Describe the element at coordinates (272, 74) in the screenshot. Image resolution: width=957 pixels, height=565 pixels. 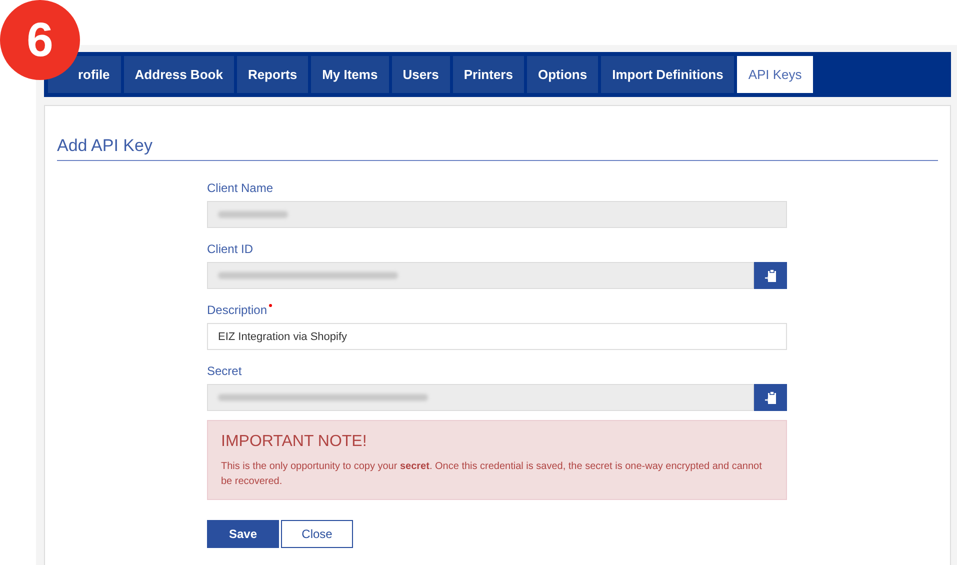
I see `tab: Reports` at that location.